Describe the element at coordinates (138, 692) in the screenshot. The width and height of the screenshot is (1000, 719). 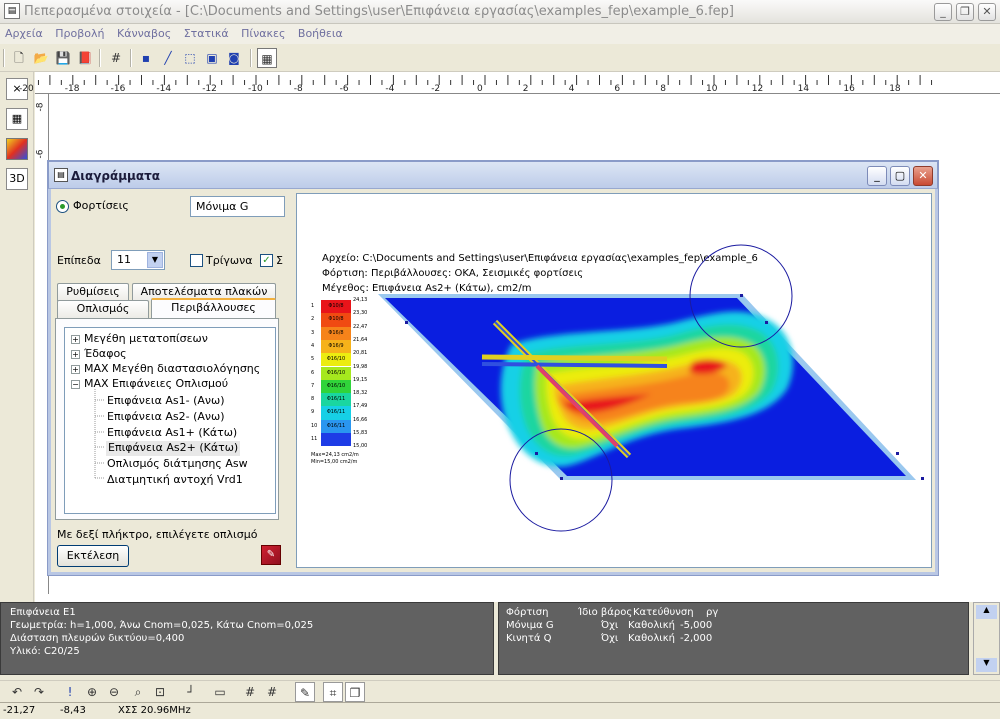
I see `zoom-window-icon: ⌕` at that location.